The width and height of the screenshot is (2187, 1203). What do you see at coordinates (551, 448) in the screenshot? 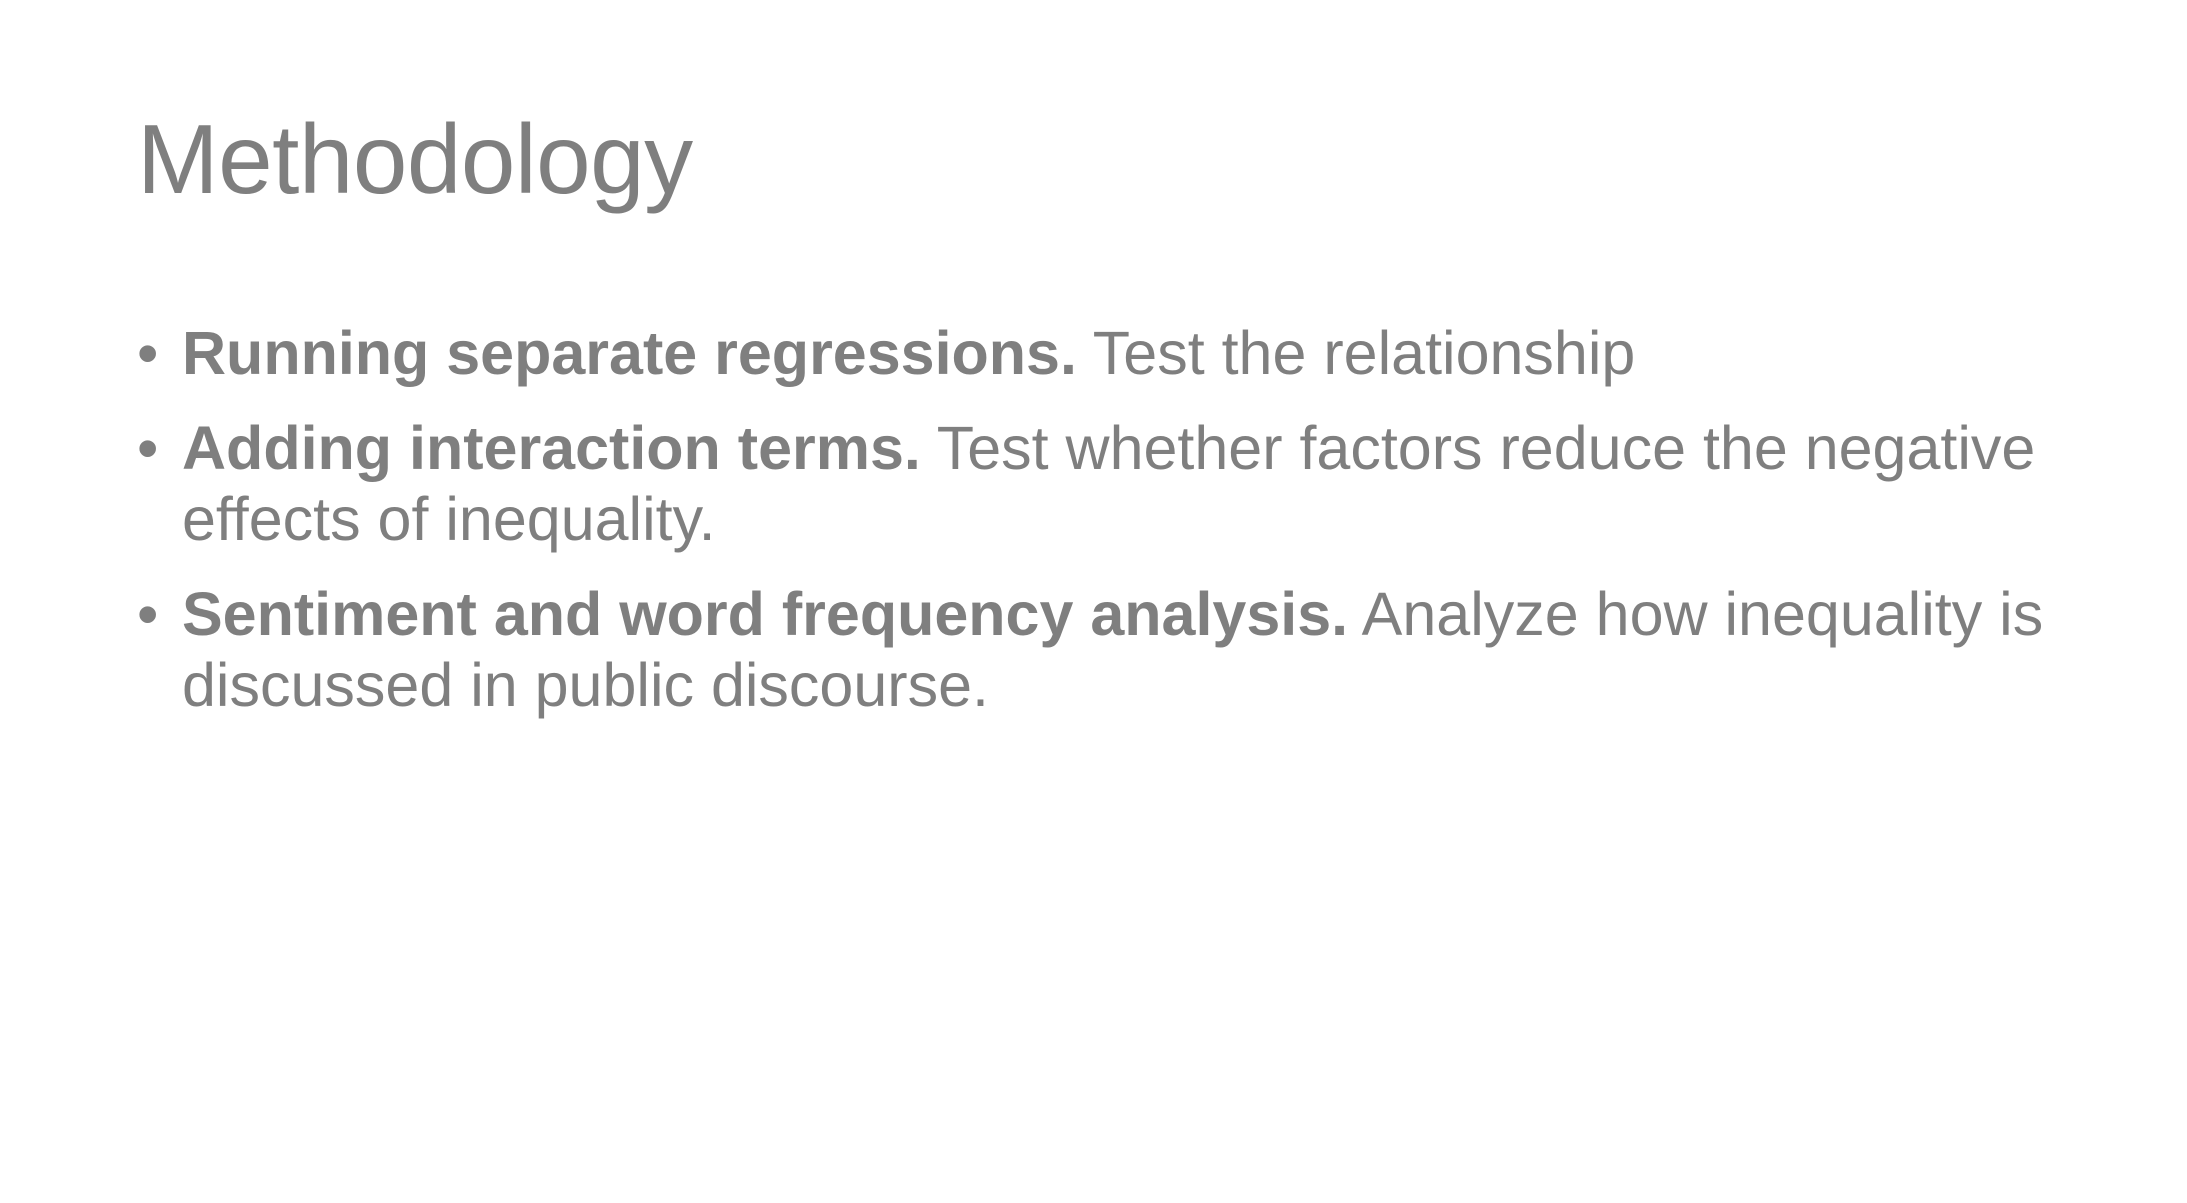
I see `bullet-heading: Adding interaction terms.` at bounding box center [551, 448].